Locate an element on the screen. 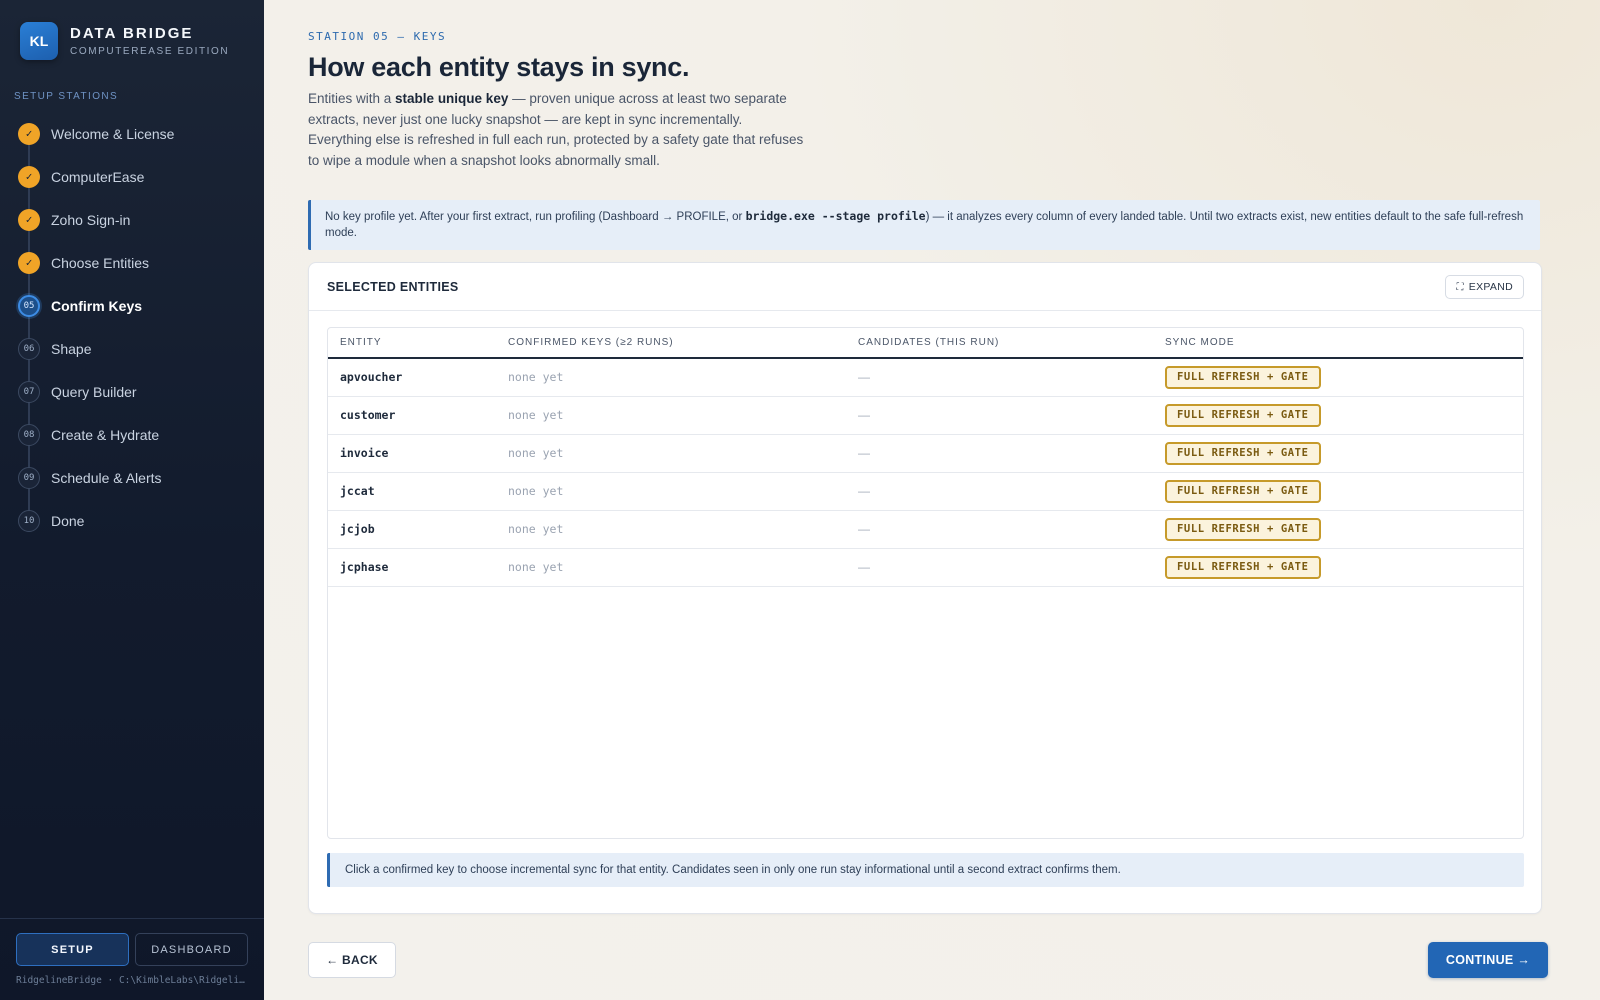 The image size is (1600, 1000). entity-name: invoice is located at coordinates (412, 453).